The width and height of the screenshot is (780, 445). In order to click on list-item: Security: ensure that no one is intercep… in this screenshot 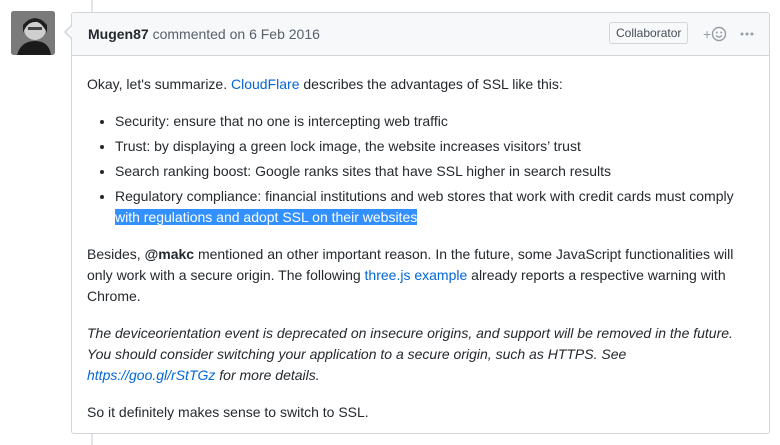, I will do `click(434, 121)`.